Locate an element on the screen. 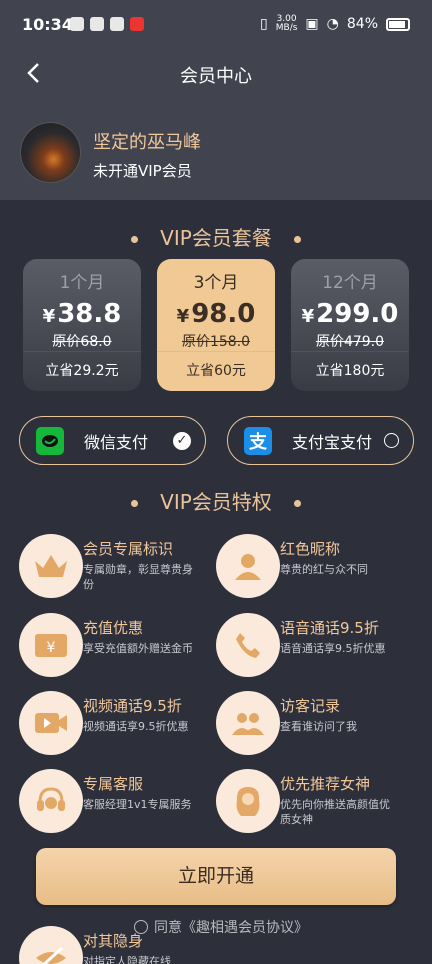  plan-savings: 立省29.2元 is located at coordinates (82, 371).